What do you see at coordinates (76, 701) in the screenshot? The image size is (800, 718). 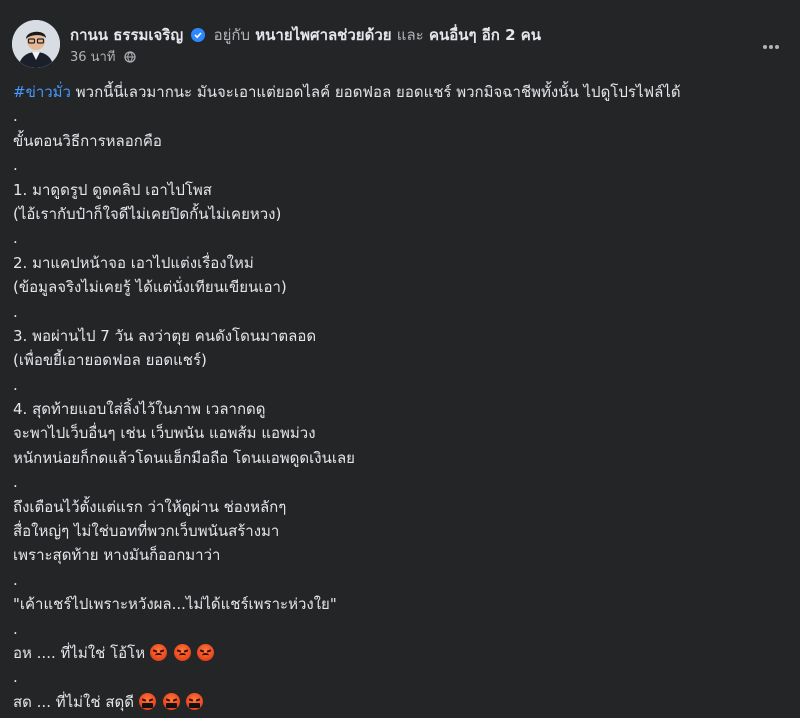 I see `post-line-text: สด ... ที่ไม่ใช่ สดุดี` at bounding box center [76, 701].